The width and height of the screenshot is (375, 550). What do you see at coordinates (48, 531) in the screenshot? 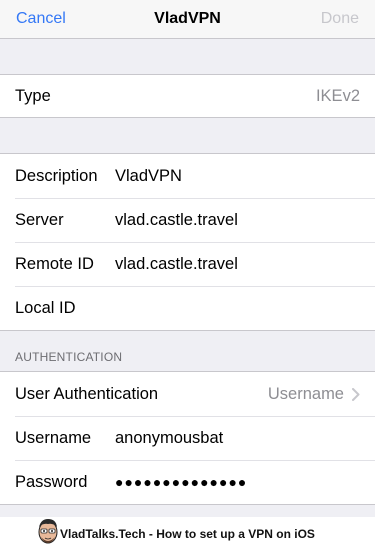
I see `avatar-cartoon-icon` at bounding box center [48, 531].